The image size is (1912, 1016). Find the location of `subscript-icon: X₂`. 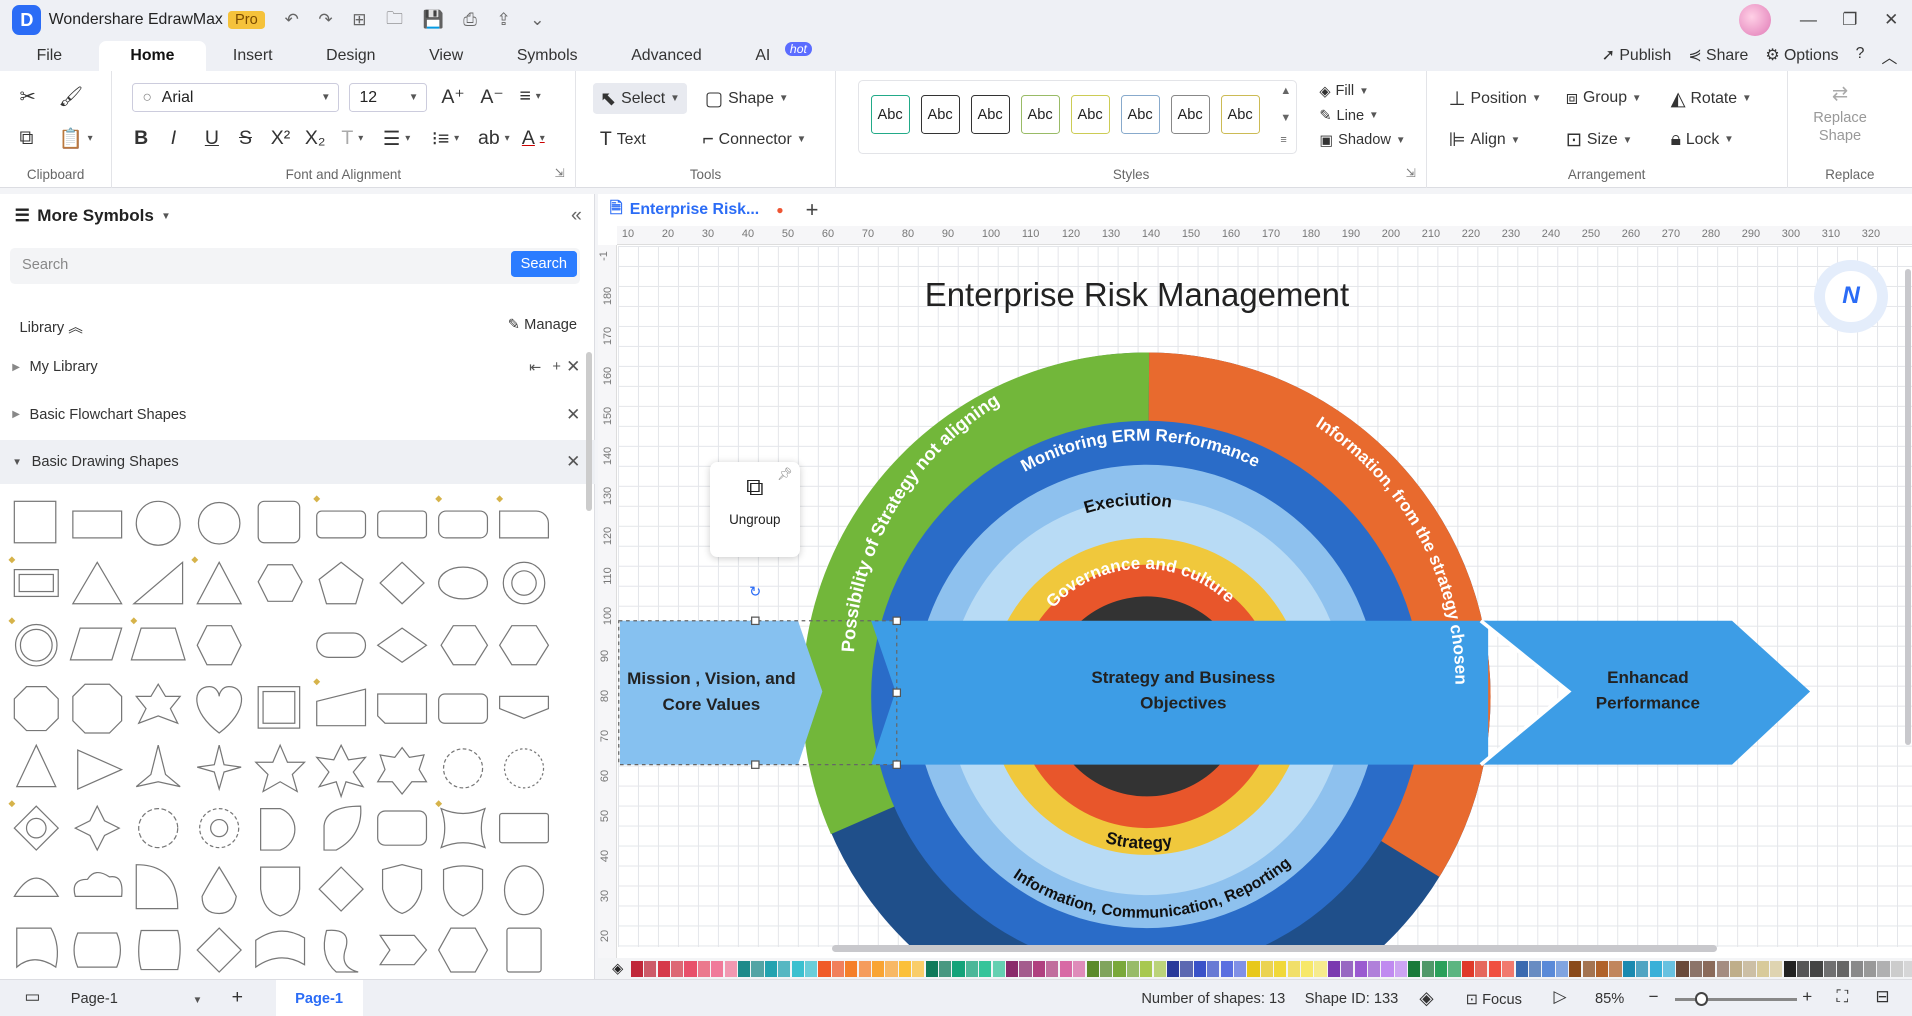

subscript-icon: X₂ is located at coordinates (315, 138).